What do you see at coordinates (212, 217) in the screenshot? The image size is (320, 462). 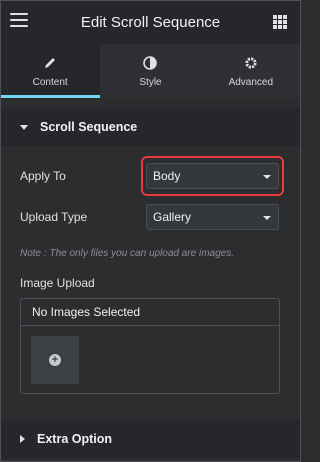 I see `upload-type-select: Gallery` at bounding box center [212, 217].